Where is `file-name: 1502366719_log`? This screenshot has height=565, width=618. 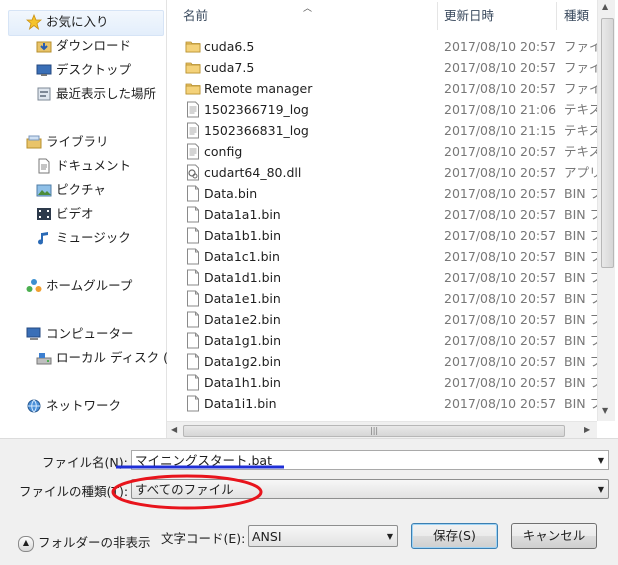 file-name: 1502366719_log is located at coordinates (256, 109).